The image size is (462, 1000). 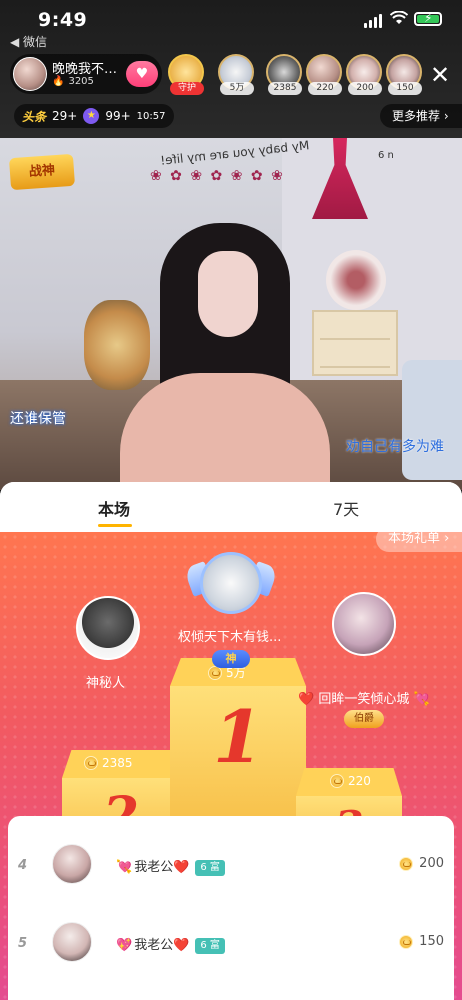 What do you see at coordinates (325, 74) in the screenshot?
I see `viewer-avatar: 220` at bounding box center [325, 74].